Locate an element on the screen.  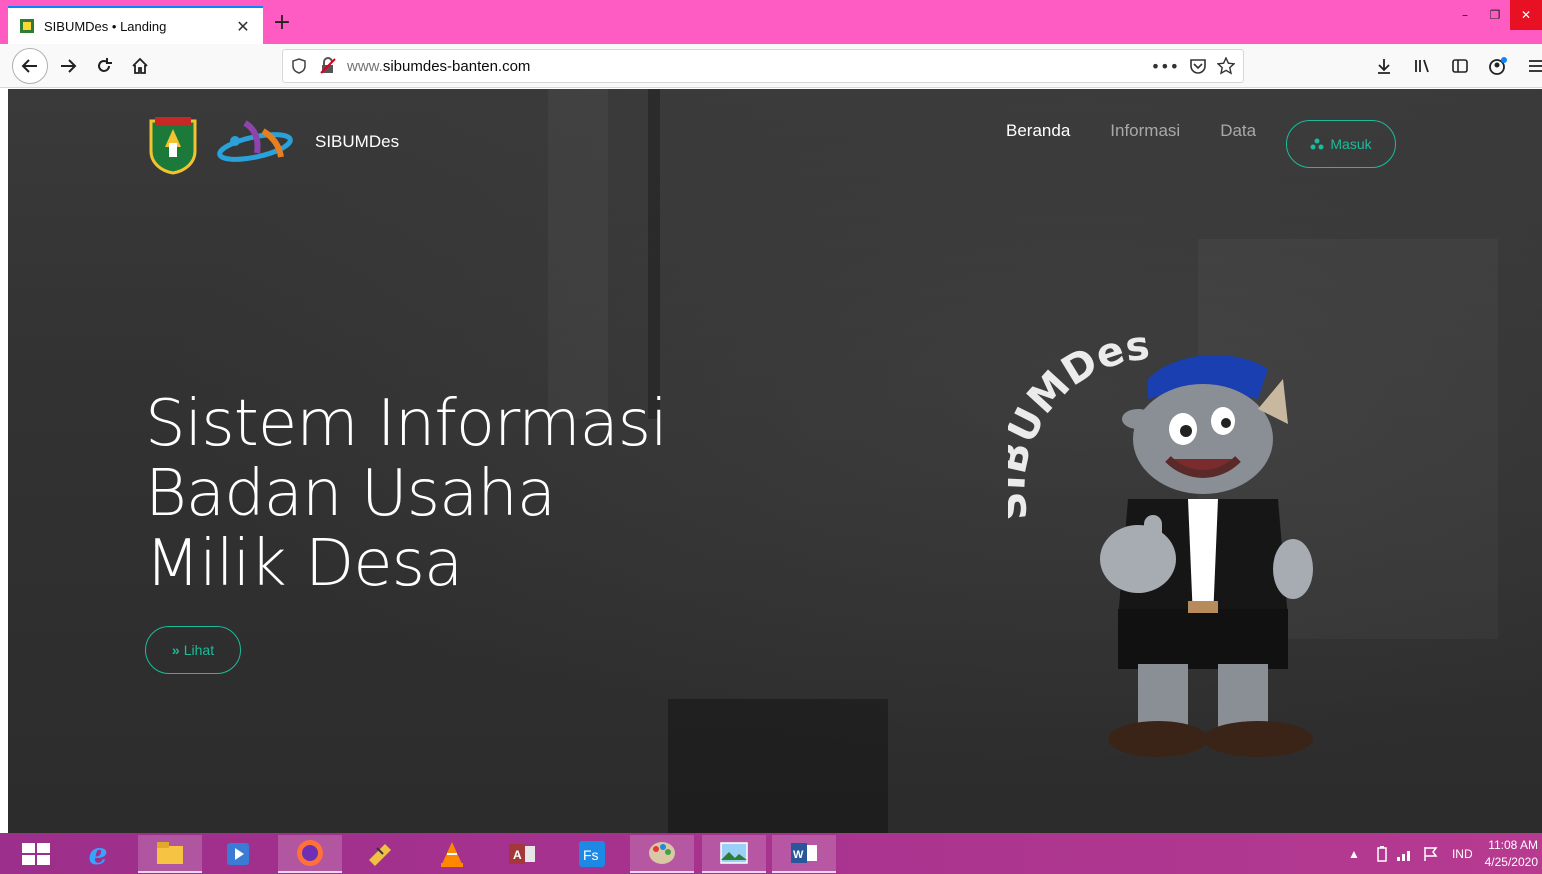
minimize-button: – is located at coordinates (1465, 15).